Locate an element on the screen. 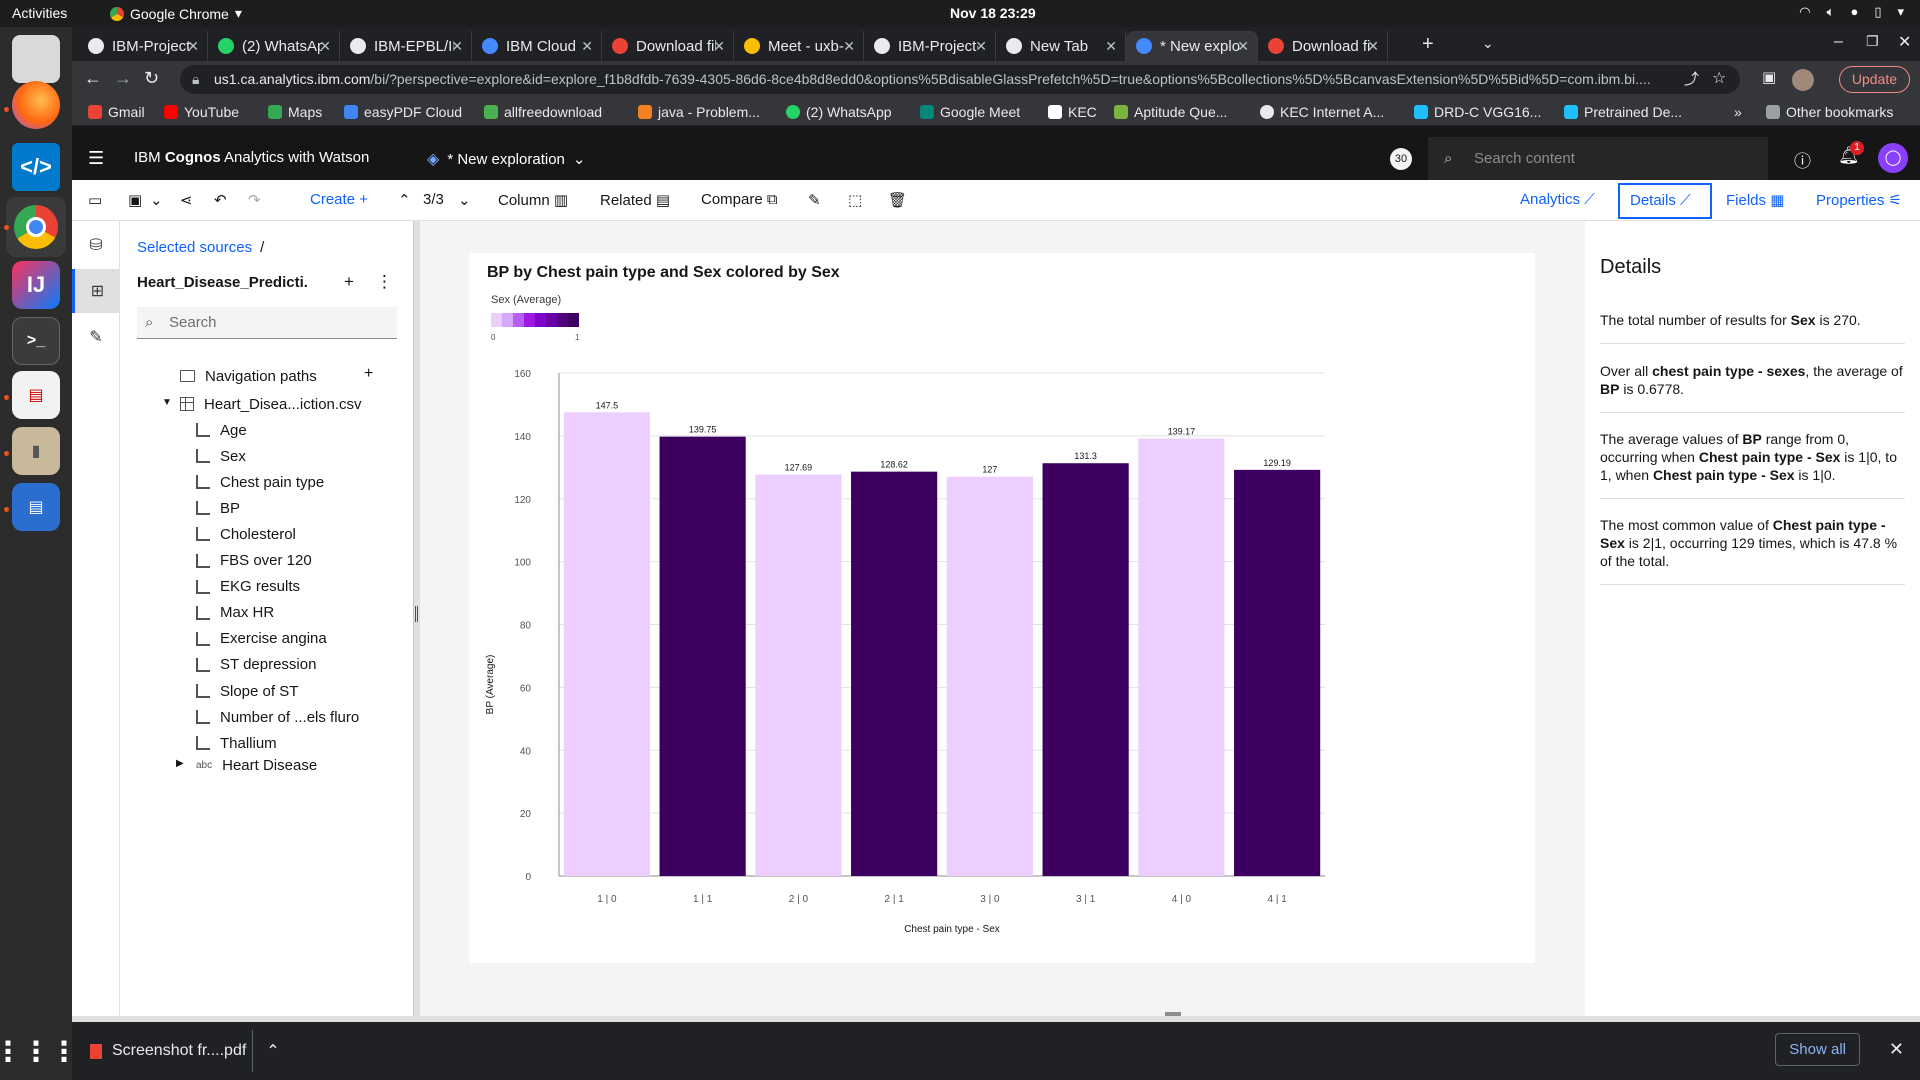 This screenshot has width=1920, height=1080. files-icon is located at coordinates (36, 59).